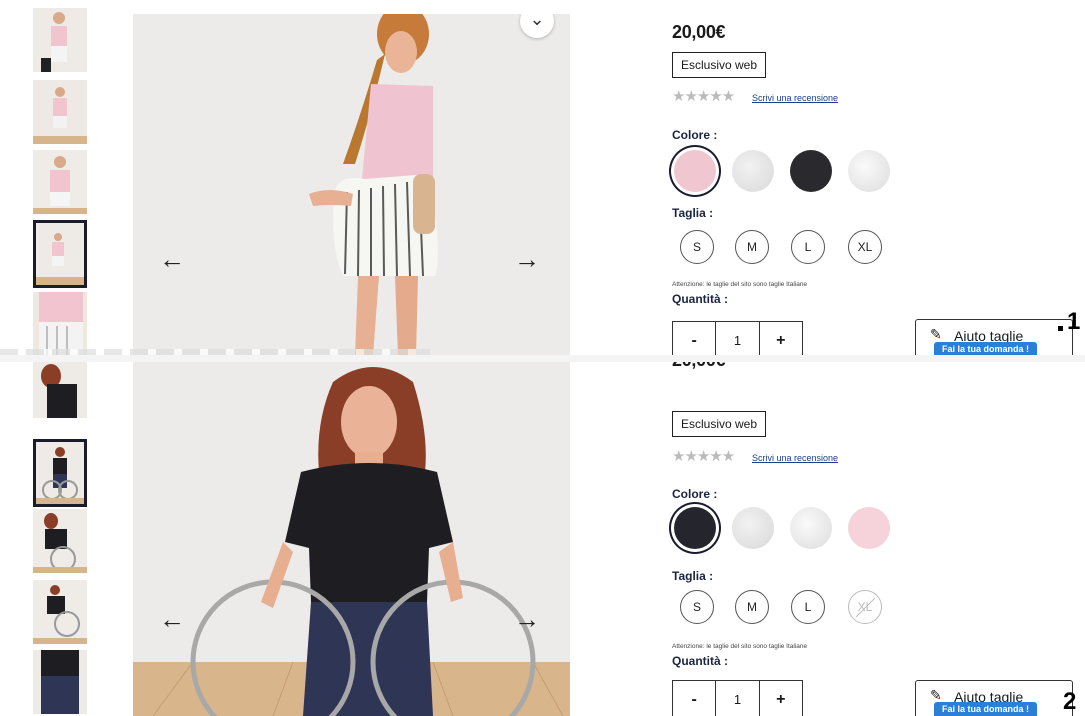  Describe the element at coordinates (936, 334) in the screenshot. I see `pencil-ruler-icon: ✎` at that location.